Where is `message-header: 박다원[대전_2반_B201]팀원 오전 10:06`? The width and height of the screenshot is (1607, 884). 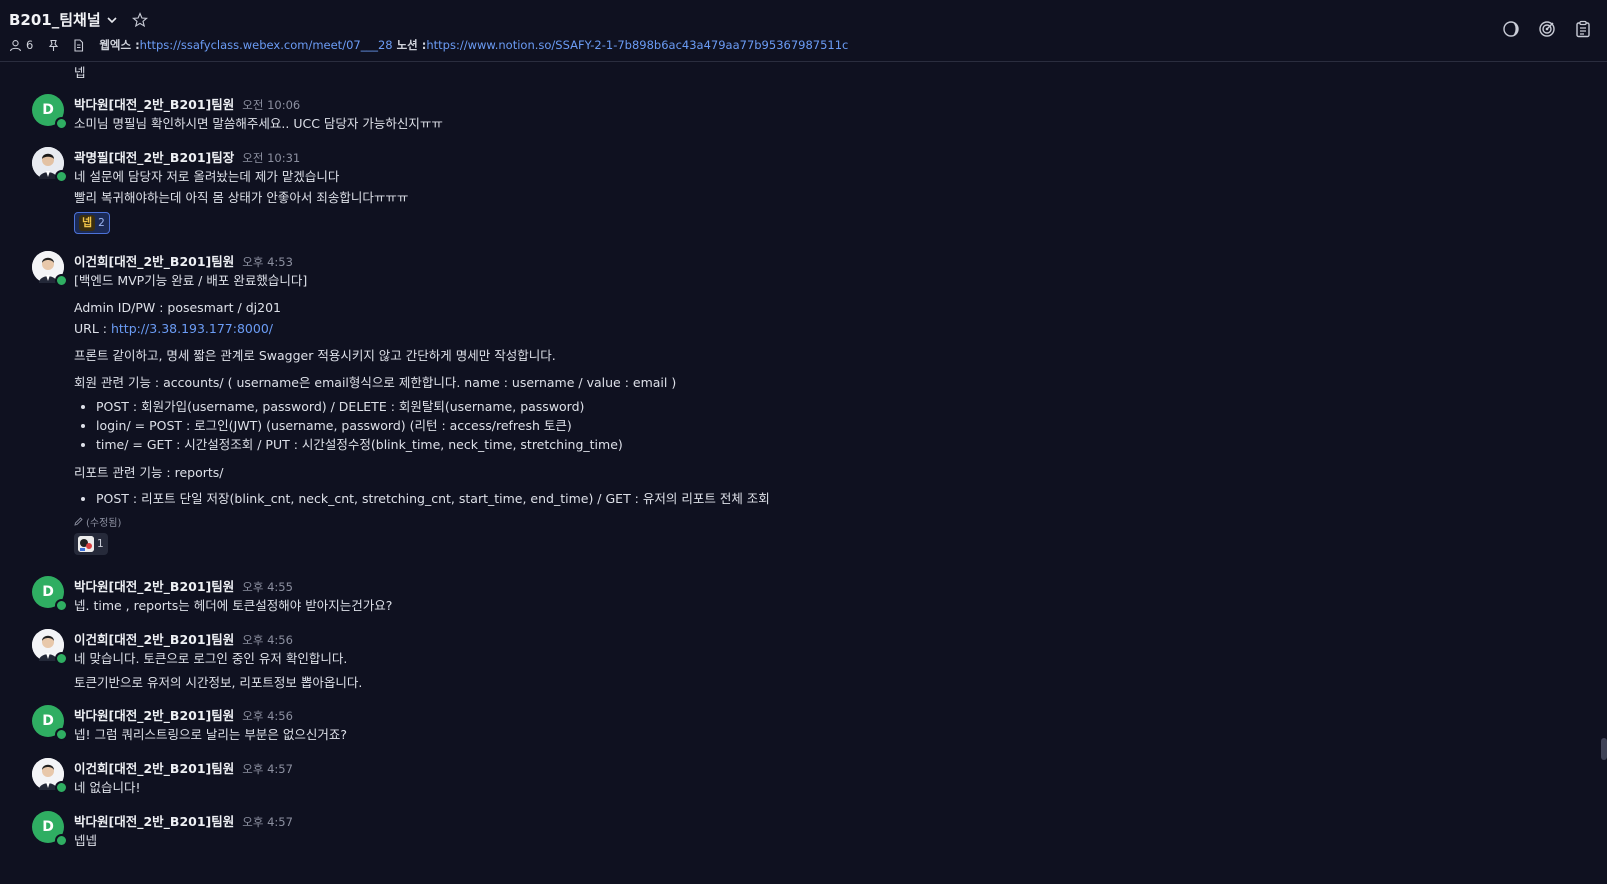
message-header: 박다원[대전_2반_B201]팀원 오전 10:06 is located at coordinates (258, 103).